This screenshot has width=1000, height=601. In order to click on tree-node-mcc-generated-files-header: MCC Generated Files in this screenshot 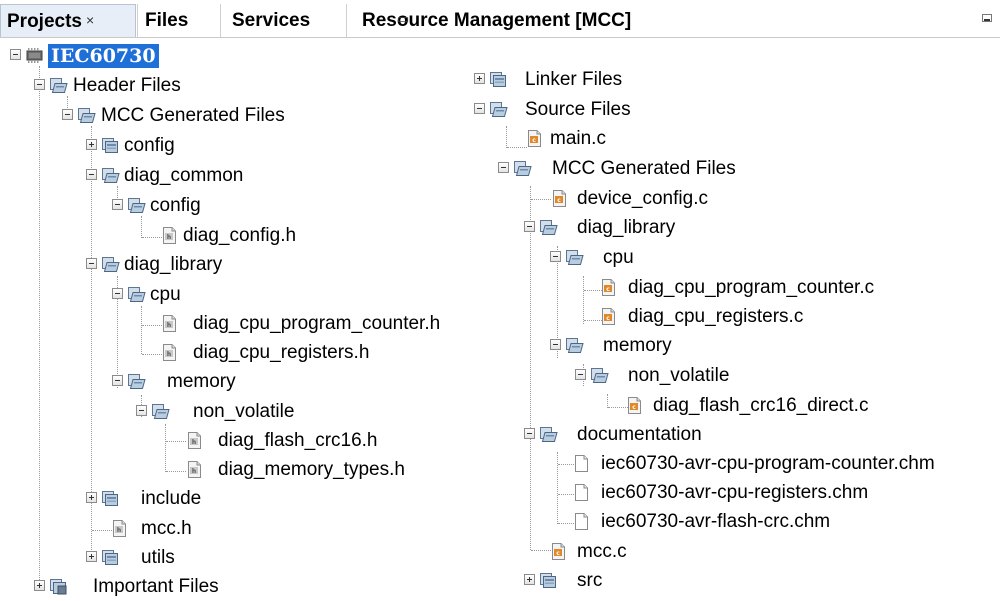, I will do `click(212, 117)`.